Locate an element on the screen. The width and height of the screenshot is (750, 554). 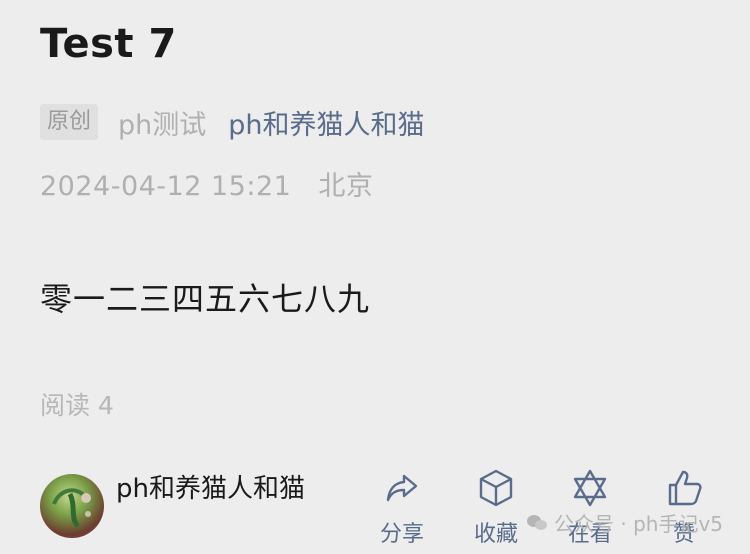
share-icon is located at coordinates (402, 488).